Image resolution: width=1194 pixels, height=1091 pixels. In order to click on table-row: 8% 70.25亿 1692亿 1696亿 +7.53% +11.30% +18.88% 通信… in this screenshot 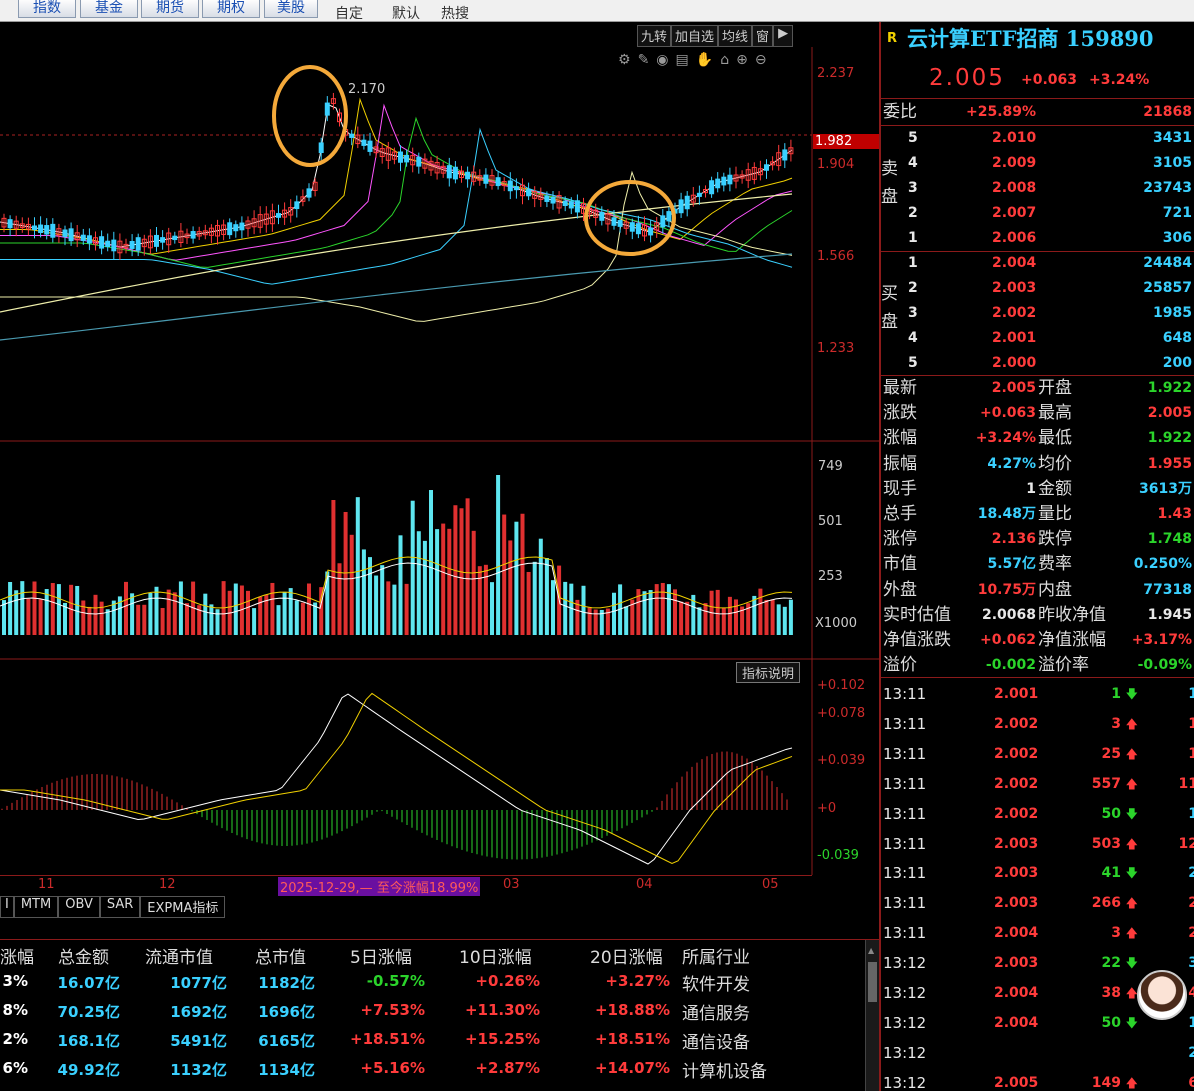, I will do `click(432, 1013)`.